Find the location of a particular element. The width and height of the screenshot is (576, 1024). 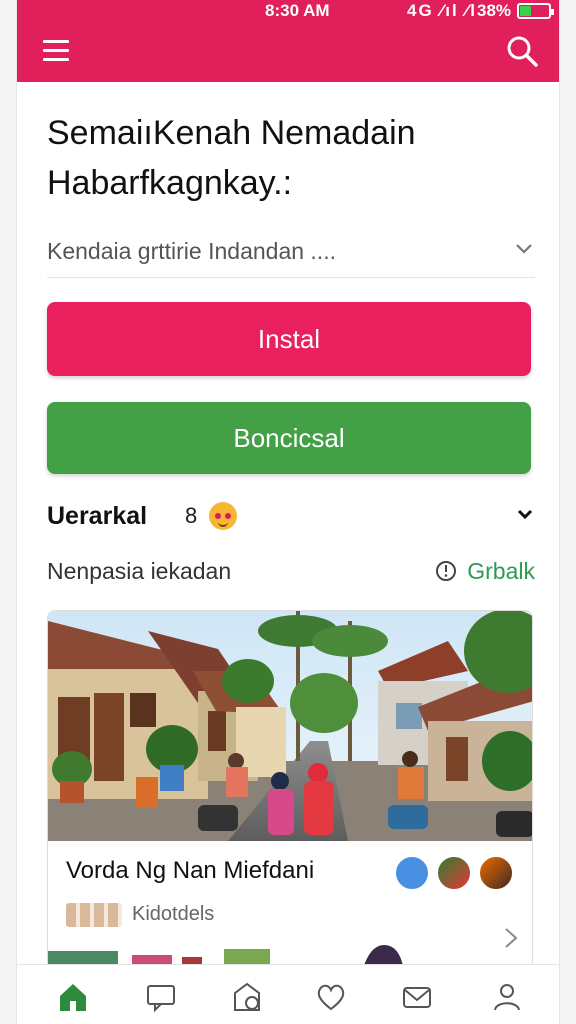

card-meta-text: Kidotdels is located at coordinates (173, 914).